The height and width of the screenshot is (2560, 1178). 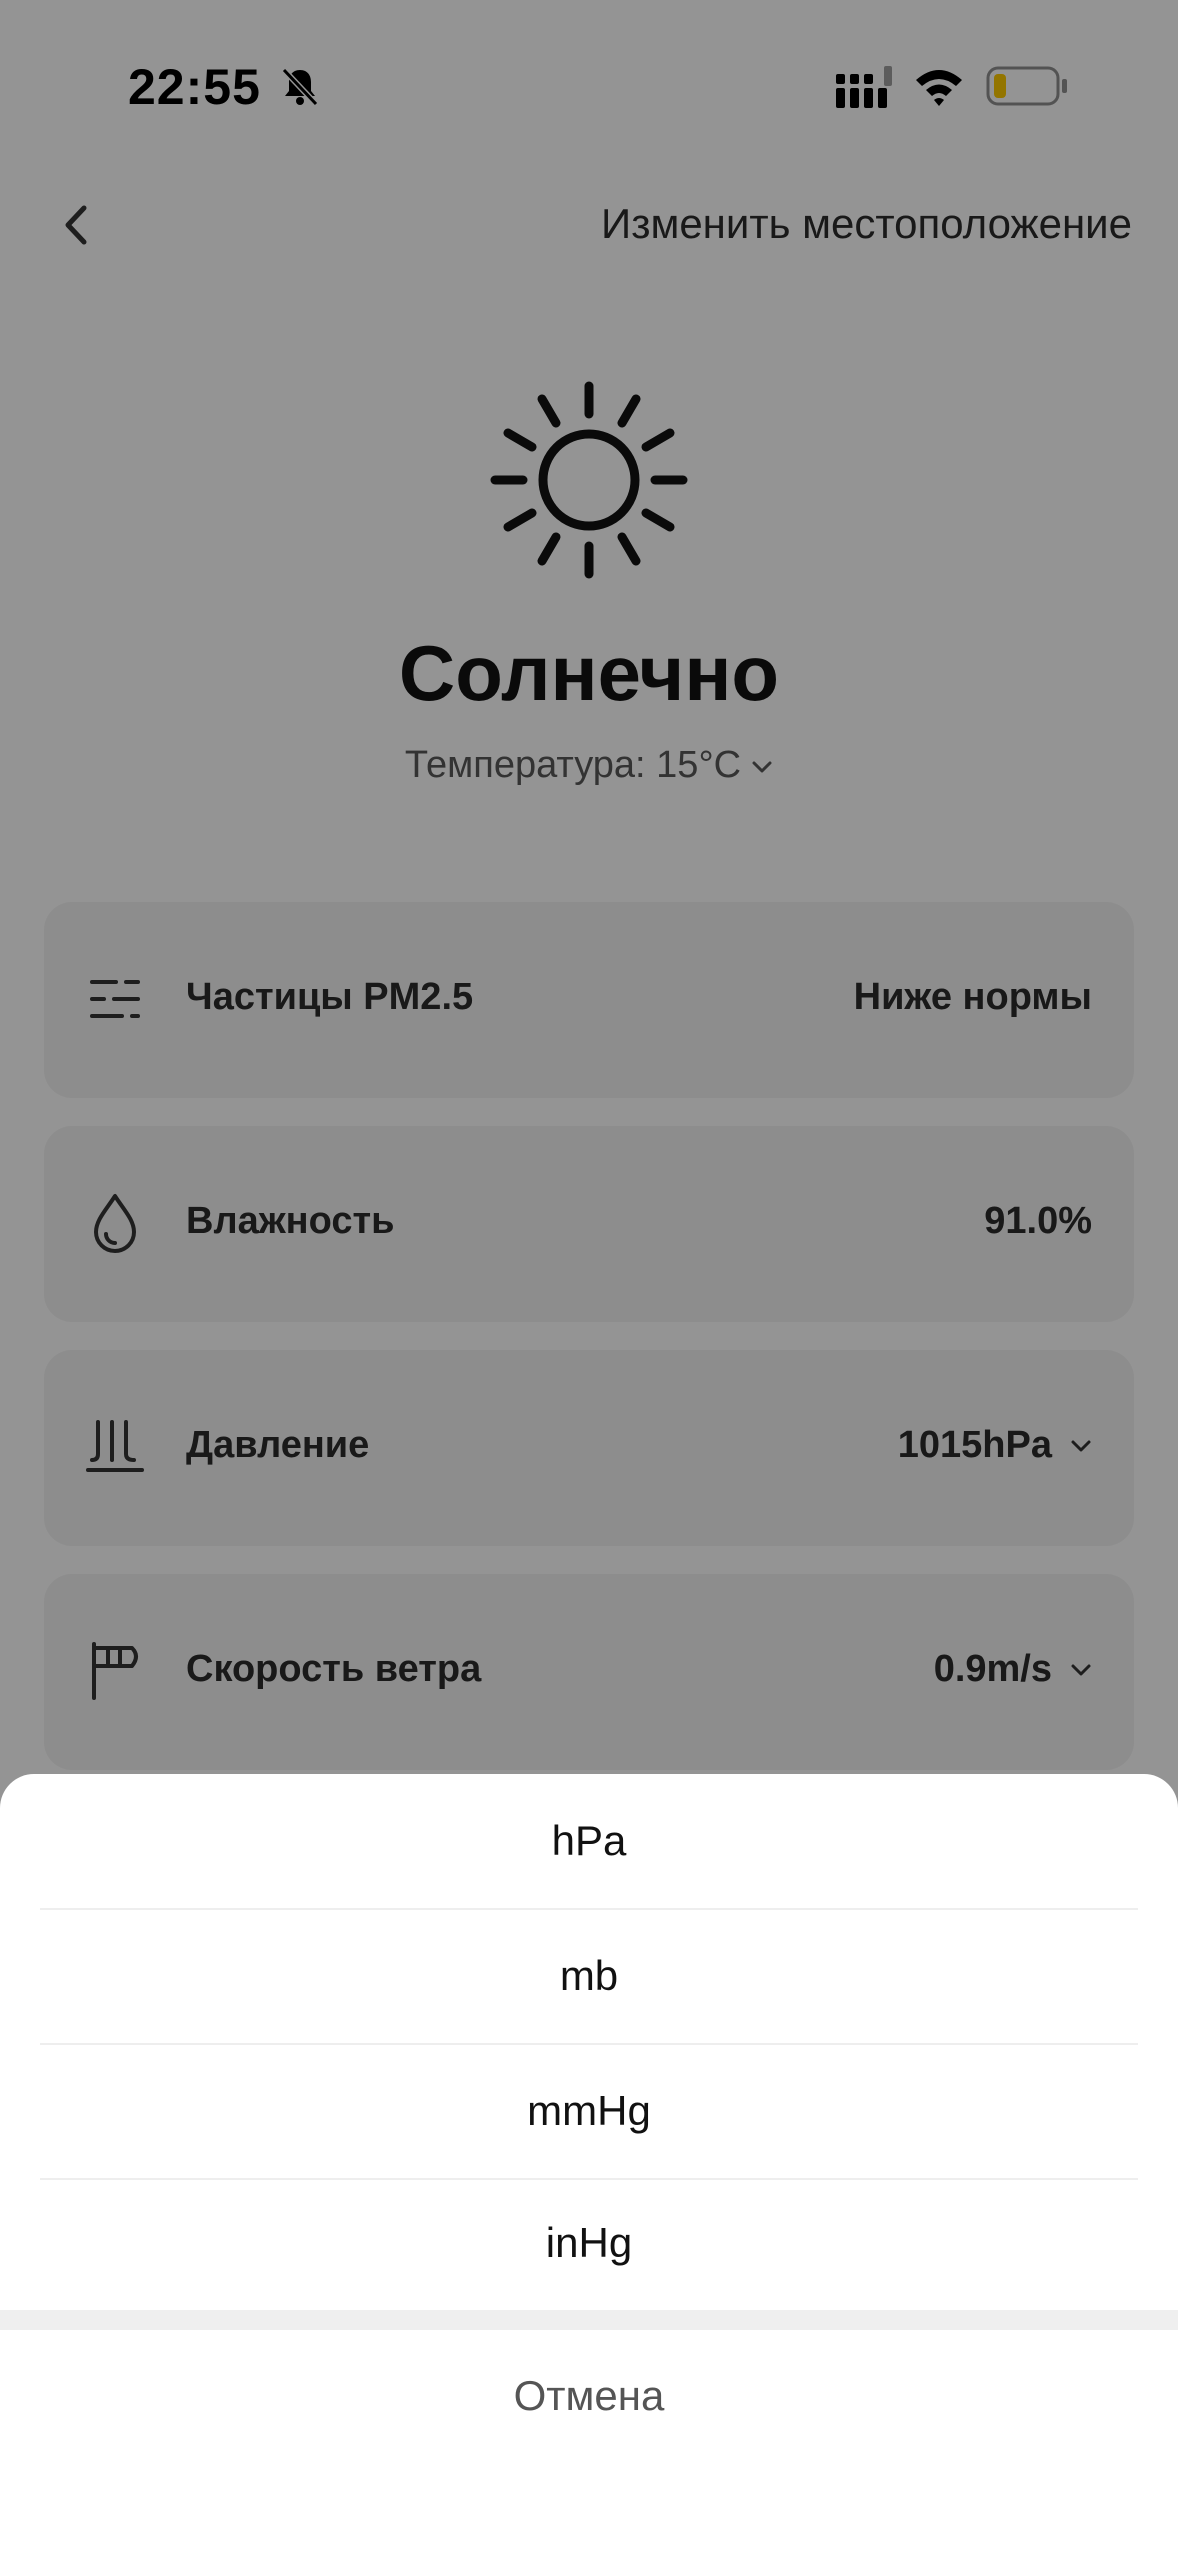 What do you see at coordinates (589, 1841) in the screenshot?
I see `unit-option-hpa: hPa` at bounding box center [589, 1841].